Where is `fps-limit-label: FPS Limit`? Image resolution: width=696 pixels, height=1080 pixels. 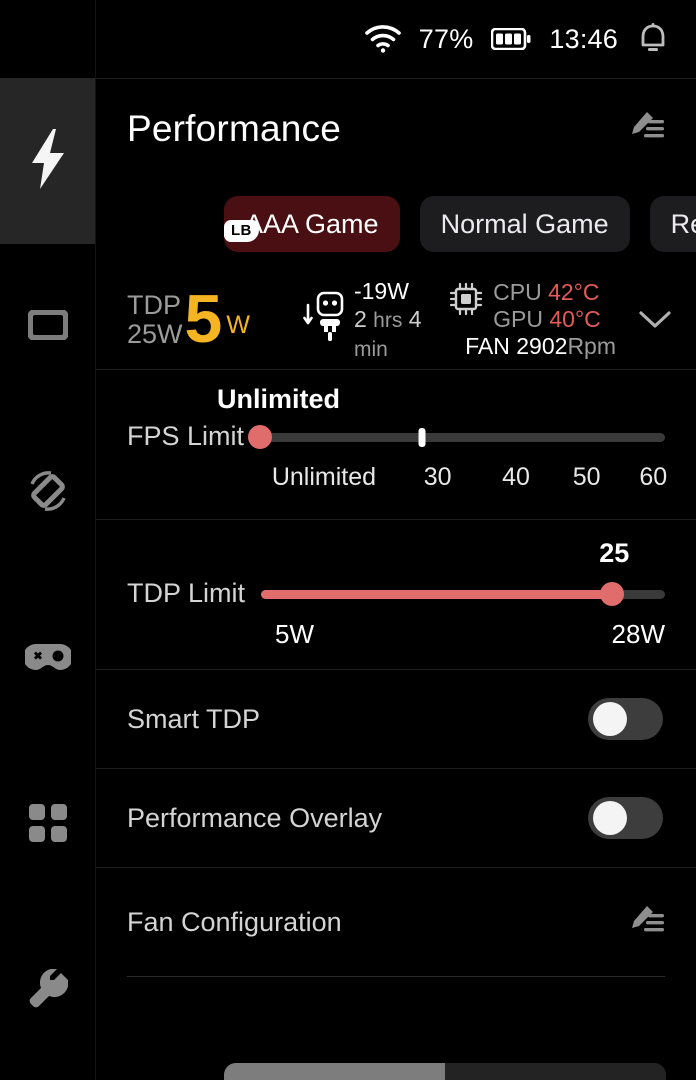 fps-limit-label: FPS Limit is located at coordinates (186, 436).